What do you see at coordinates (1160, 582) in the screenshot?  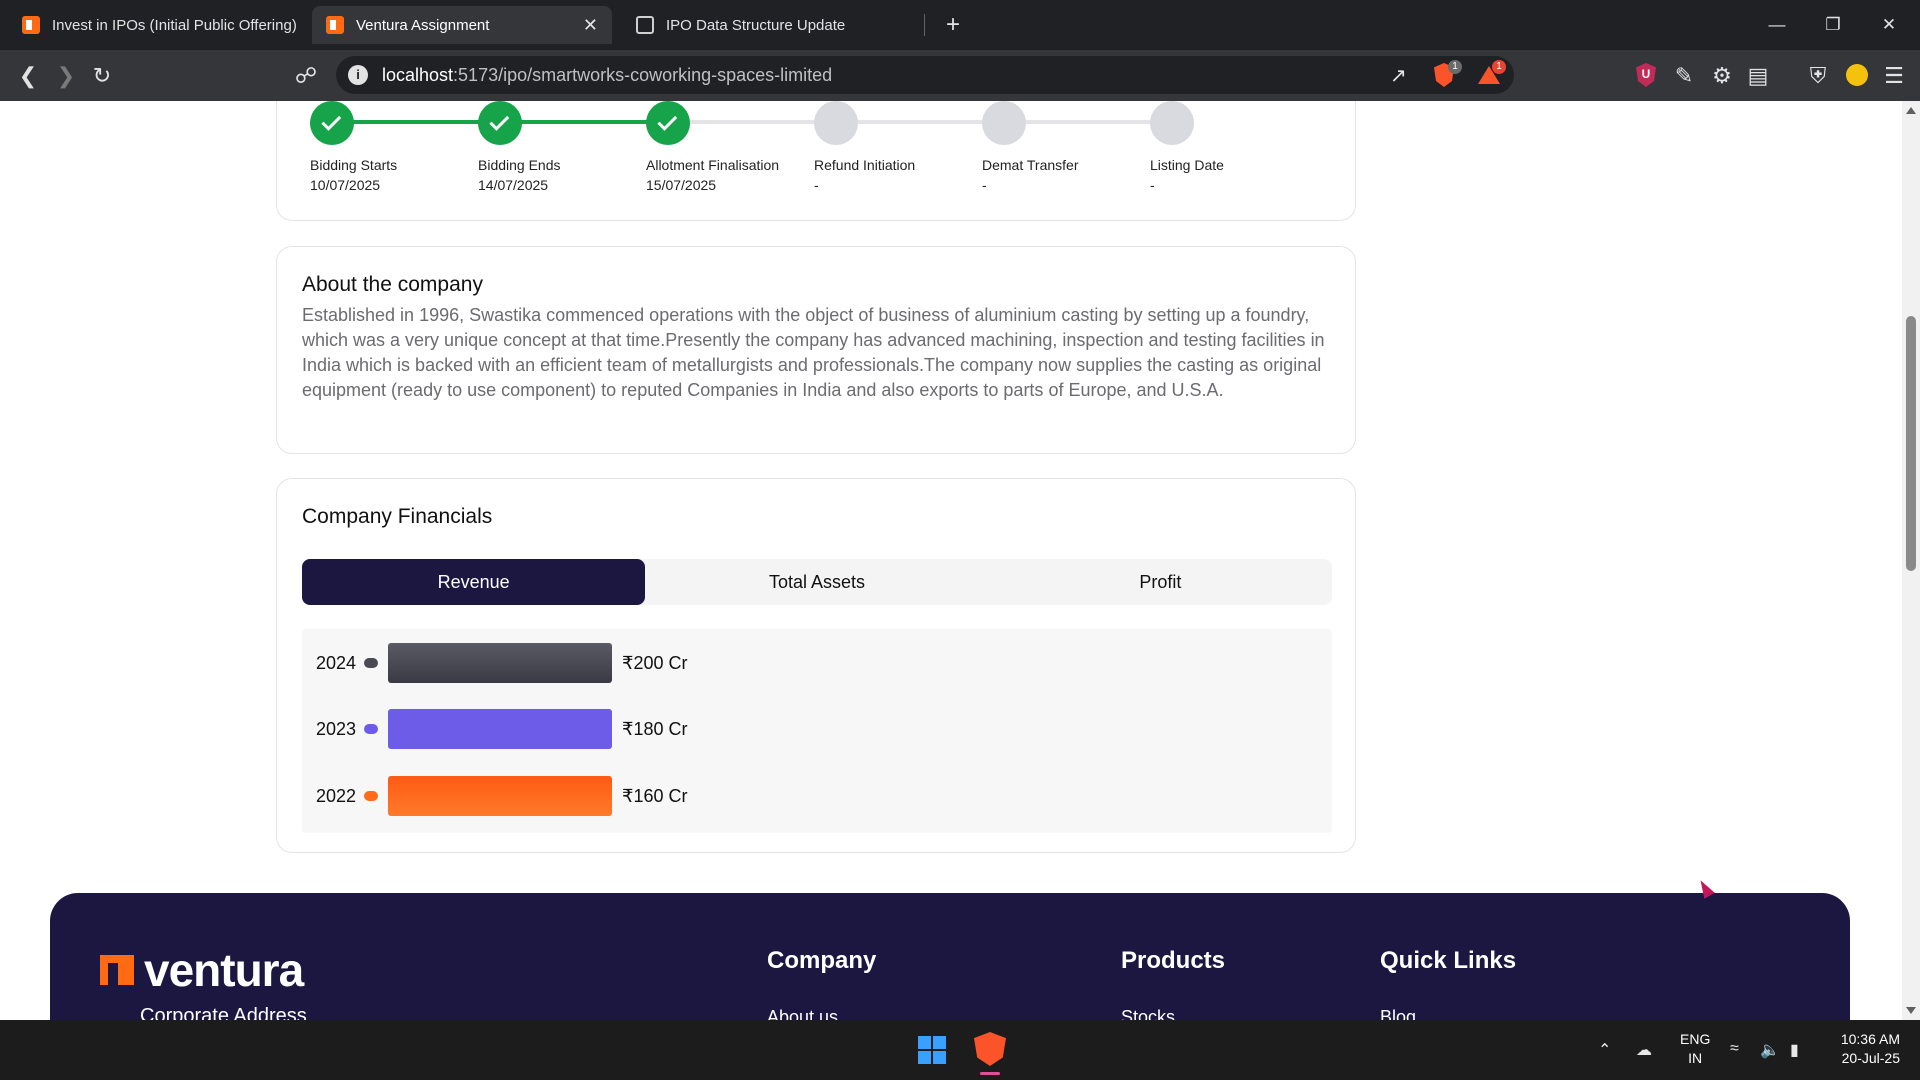 I see `tab-profit: Profit` at bounding box center [1160, 582].